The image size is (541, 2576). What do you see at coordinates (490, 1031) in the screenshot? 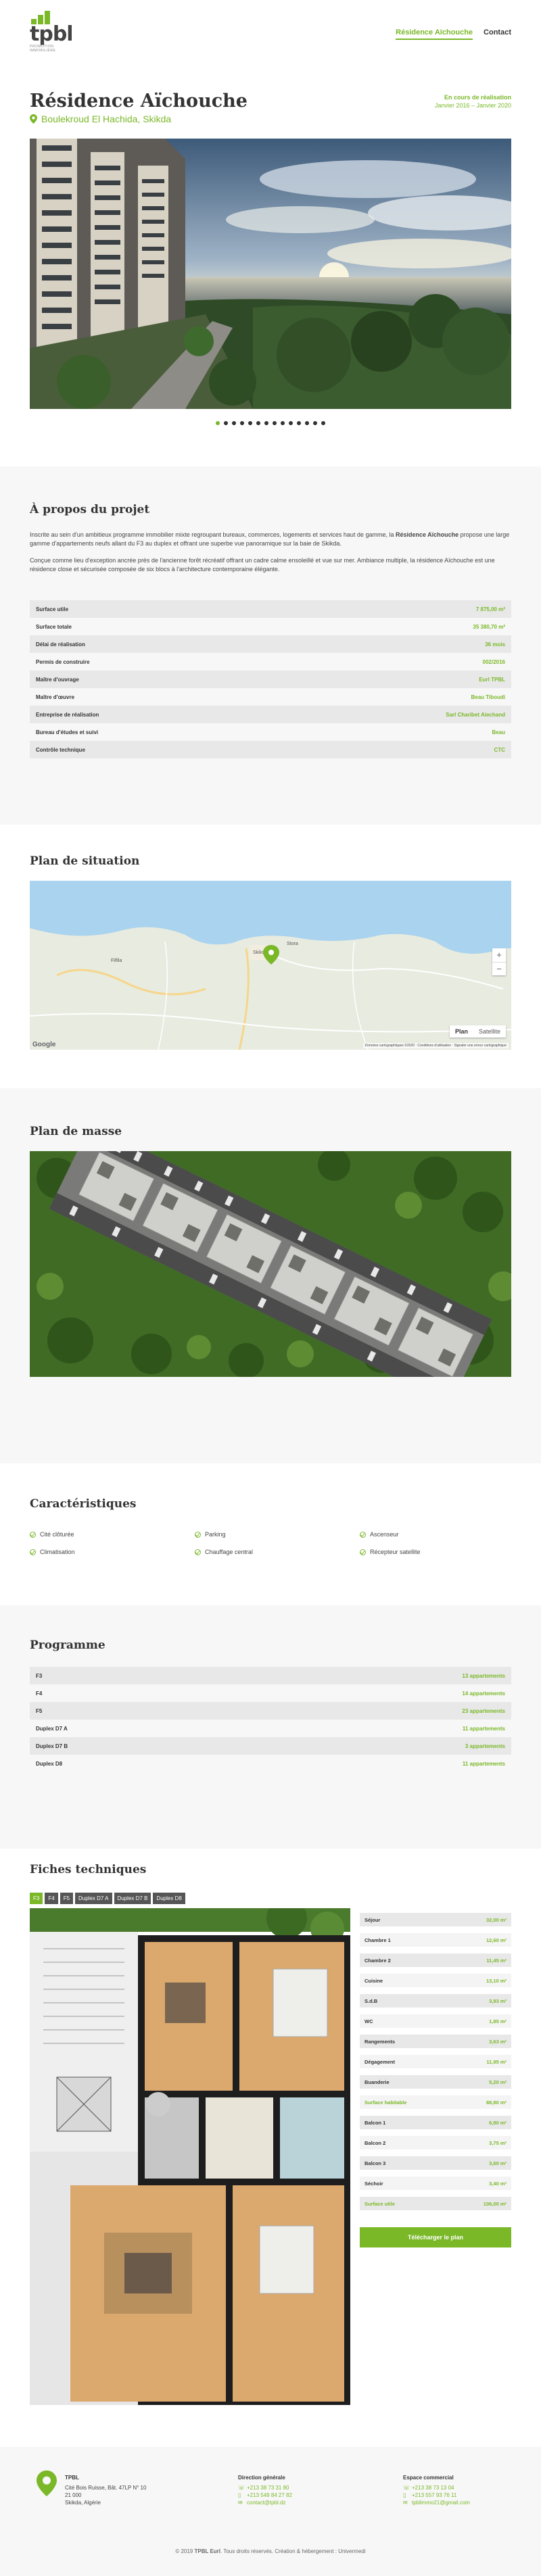
I see `map-type-satellite: Satellite` at bounding box center [490, 1031].